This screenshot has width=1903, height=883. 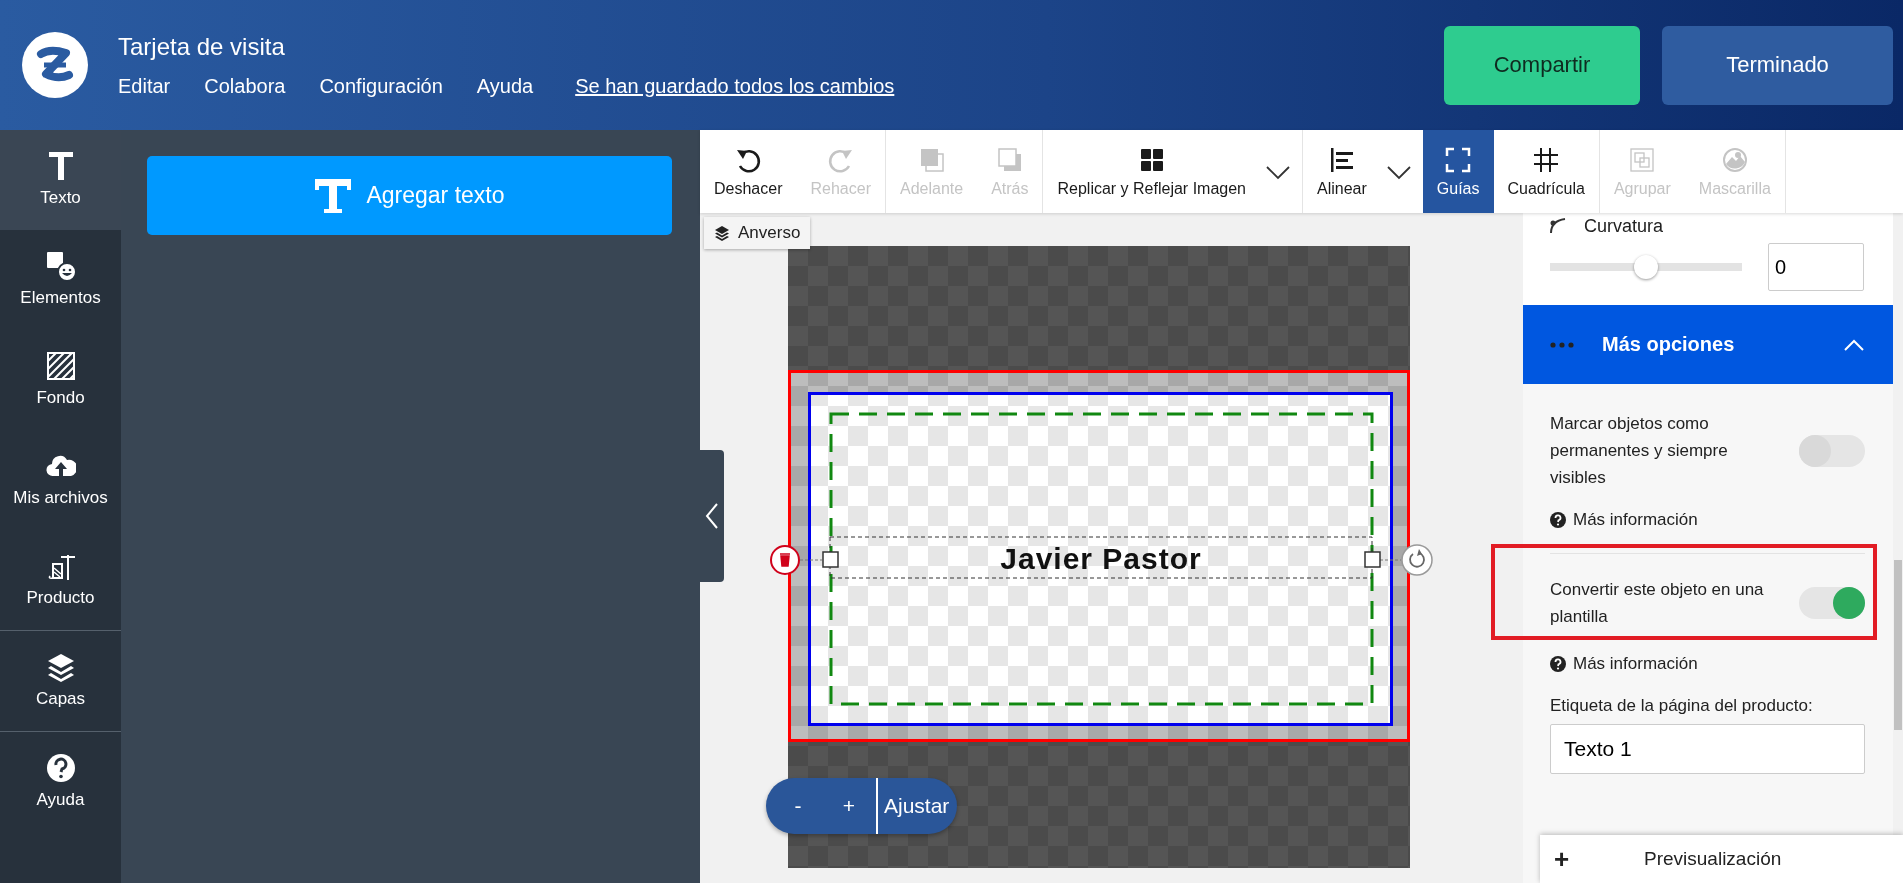 I want to click on grid-icon, so click(x=1546, y=159).